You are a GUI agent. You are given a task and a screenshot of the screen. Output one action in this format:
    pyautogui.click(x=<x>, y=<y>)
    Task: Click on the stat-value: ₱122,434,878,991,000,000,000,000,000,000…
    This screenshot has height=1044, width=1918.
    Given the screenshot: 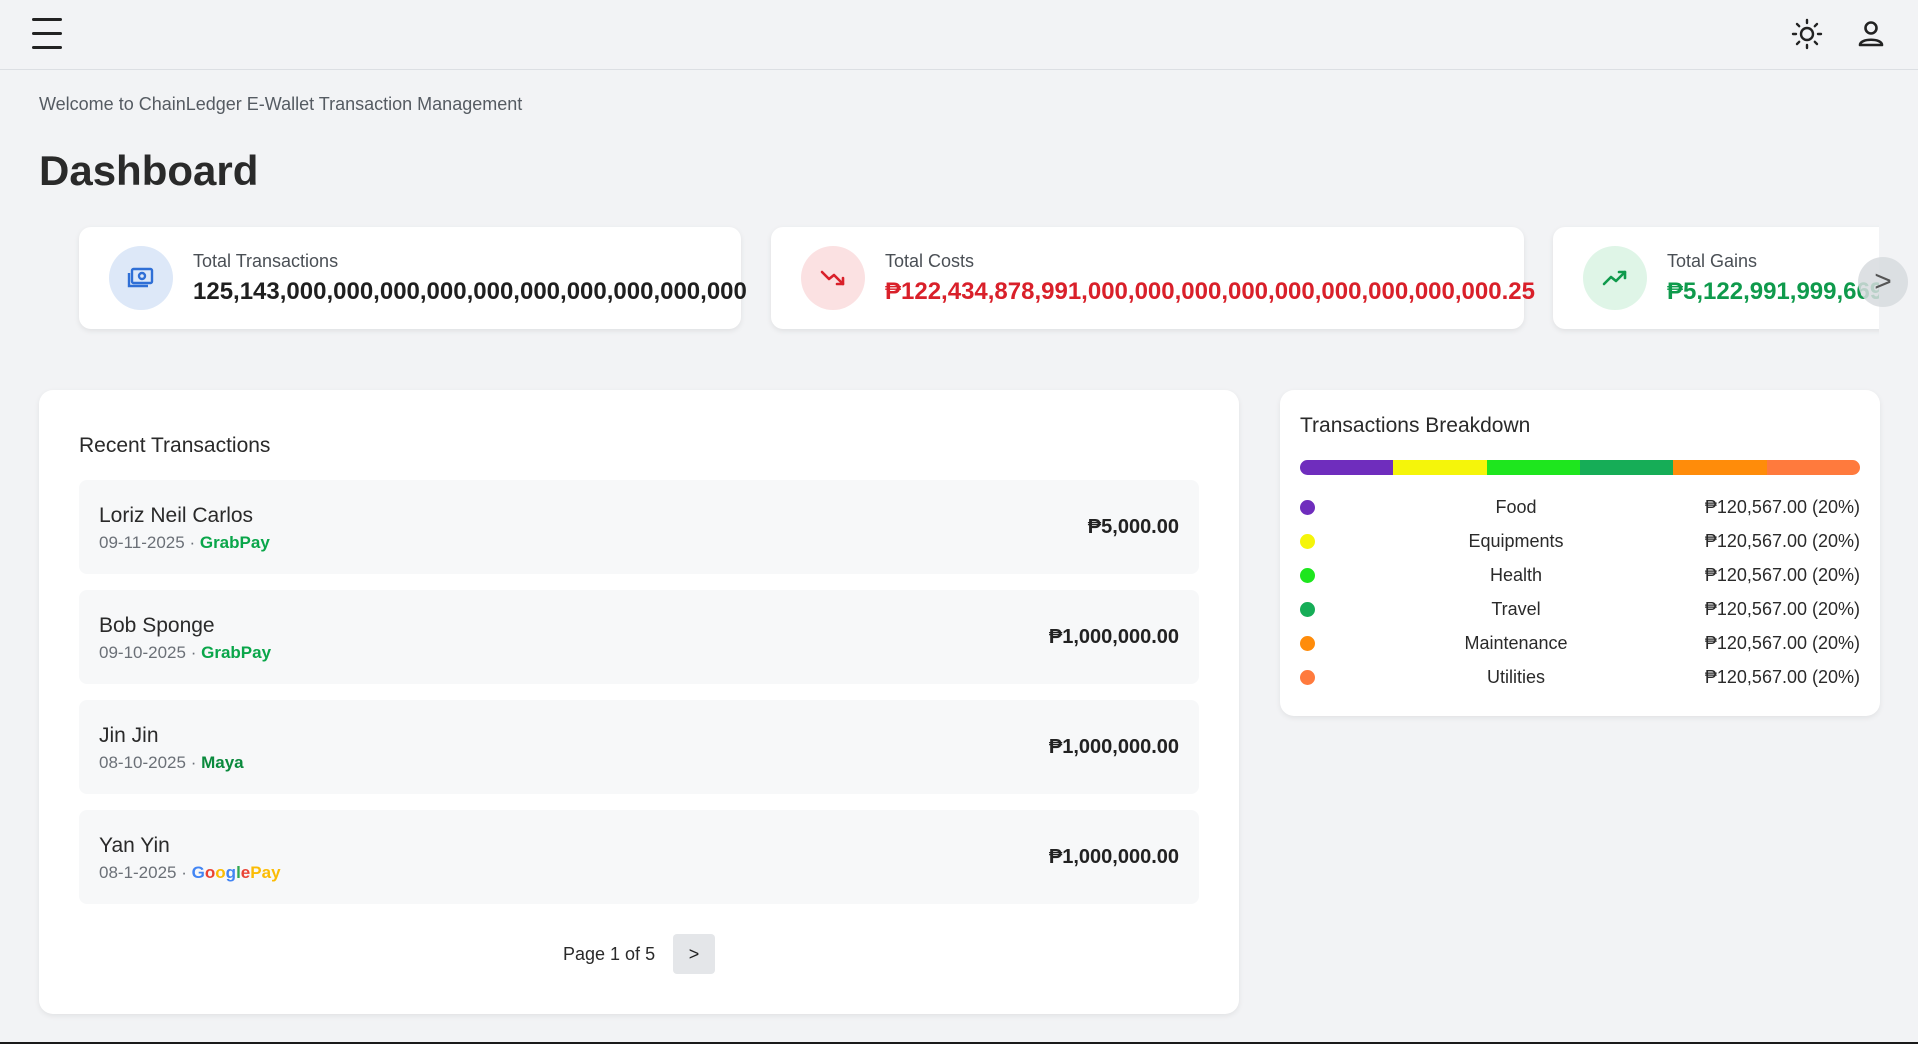 What is the action you would take?
    pyautogui.click(x=1210, y=291)
    